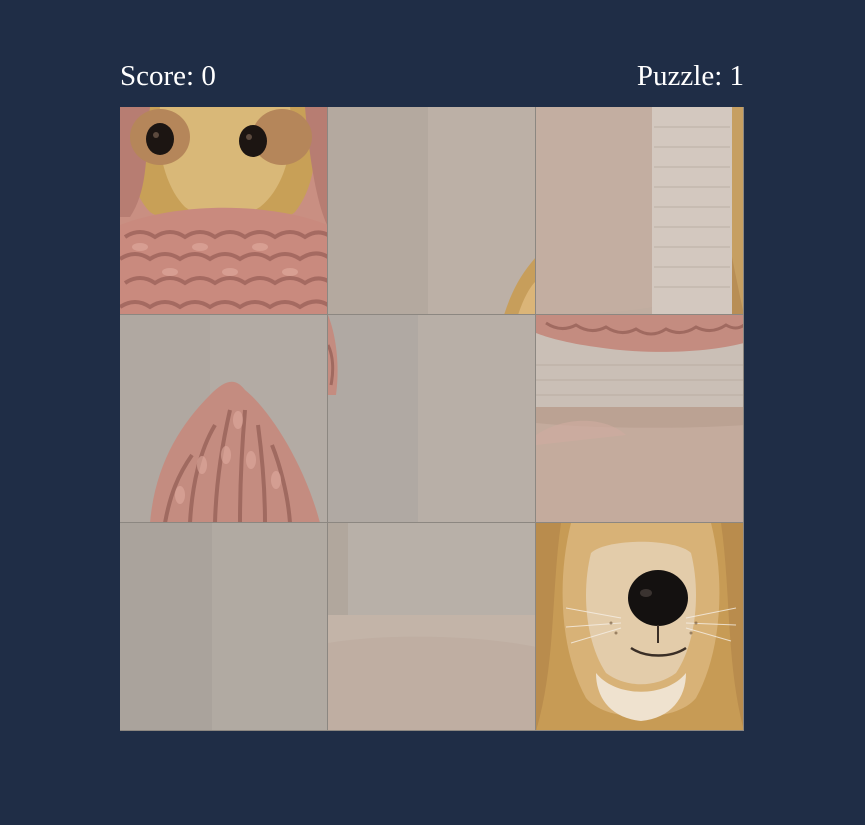 The width and height of the screenshot is (865, 825). I want to click on tile-8-image, so click(431, 626).